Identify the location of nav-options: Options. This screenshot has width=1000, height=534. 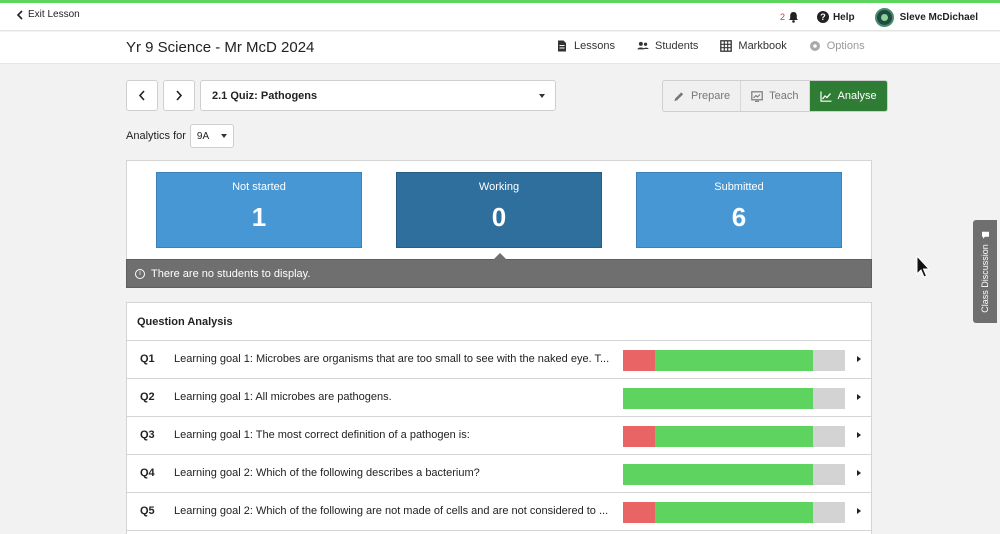
(837, 46).